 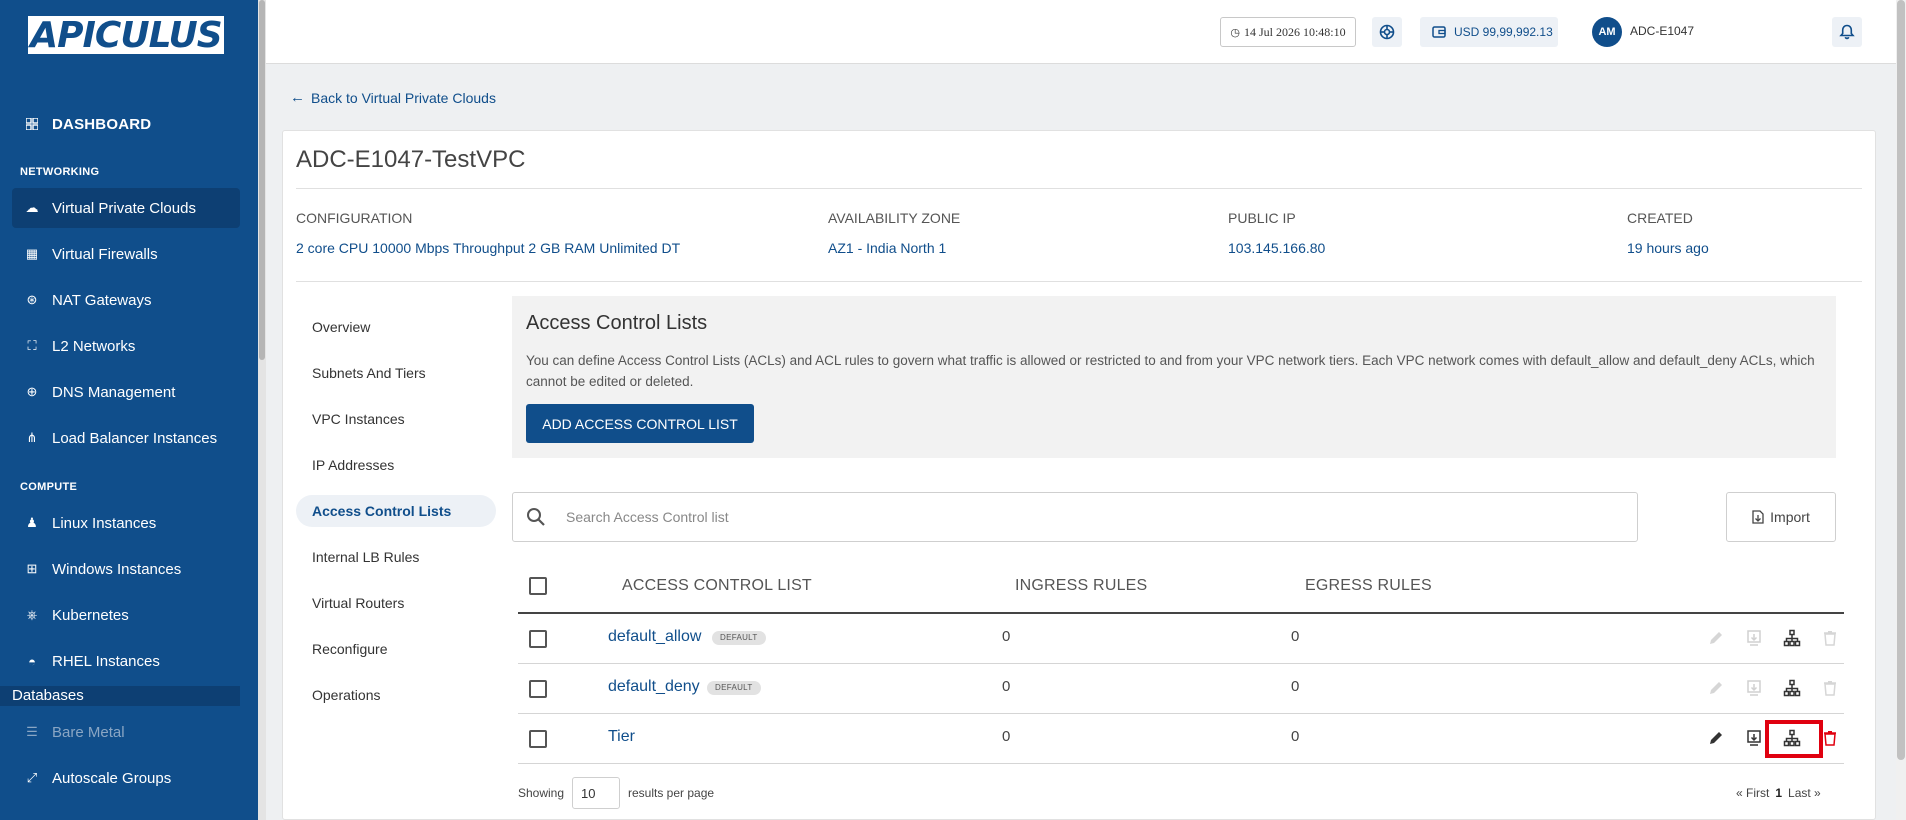 I want to click on column-header-ingress: INGRESS RULES, so click(x=1081, y=586).